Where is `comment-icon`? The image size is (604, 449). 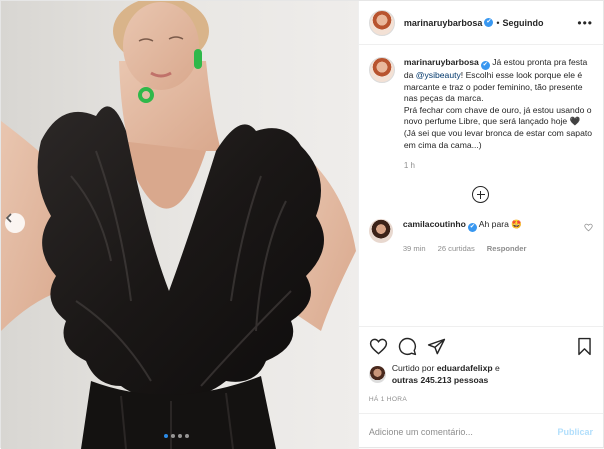 comment-icon is located at coordinates (407, 346).